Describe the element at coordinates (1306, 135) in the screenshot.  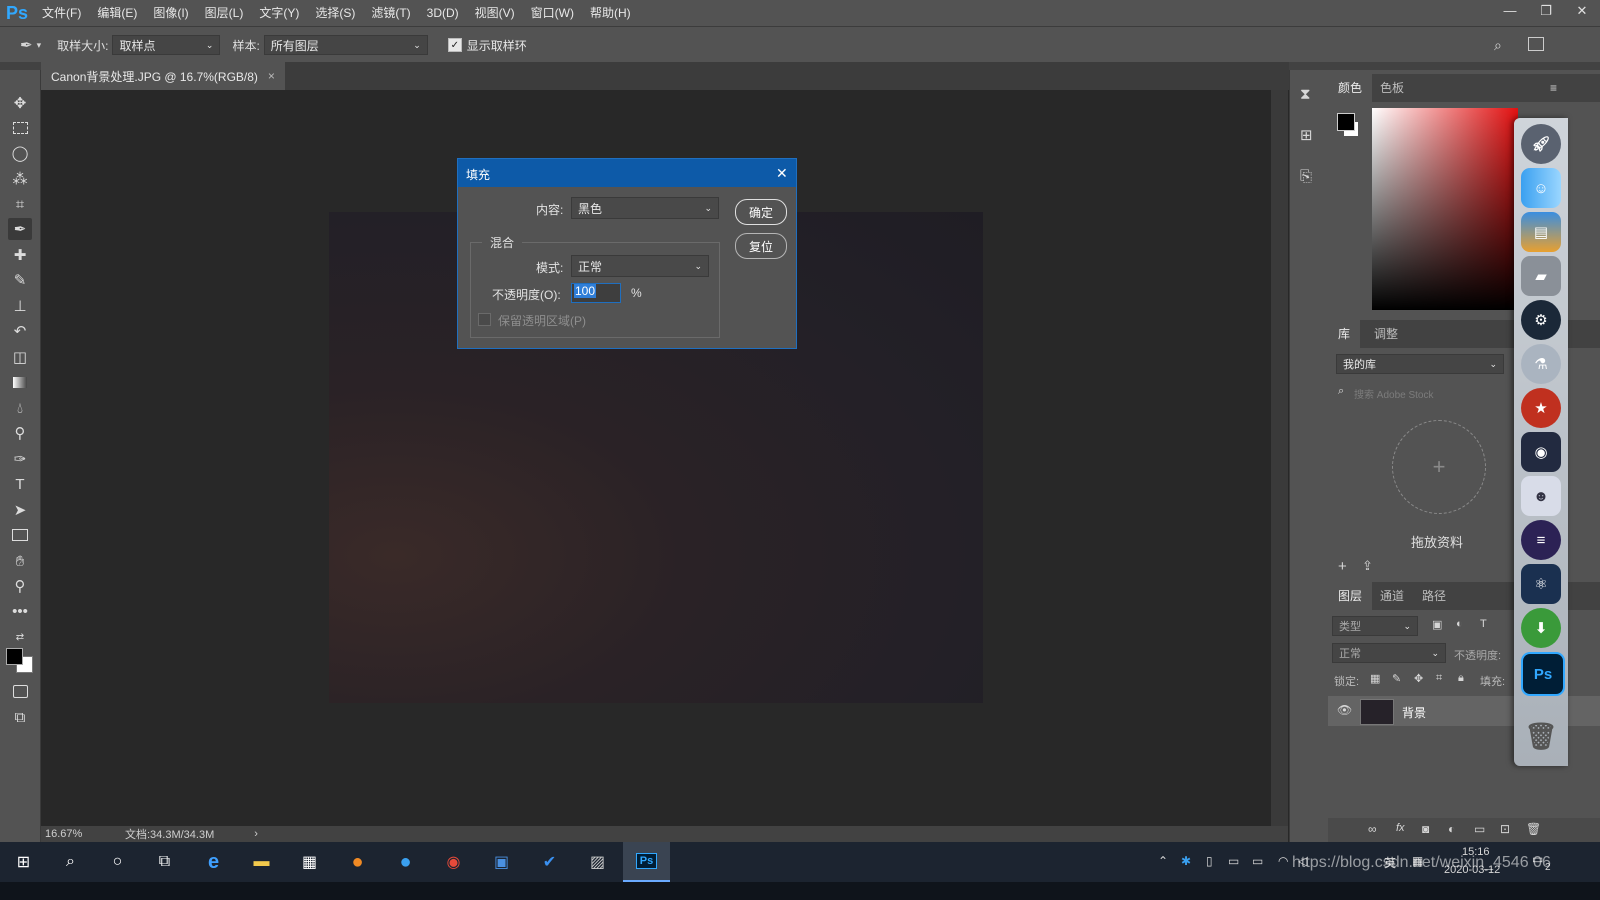
I see `properties-panel-icon: ⊞` at that location.